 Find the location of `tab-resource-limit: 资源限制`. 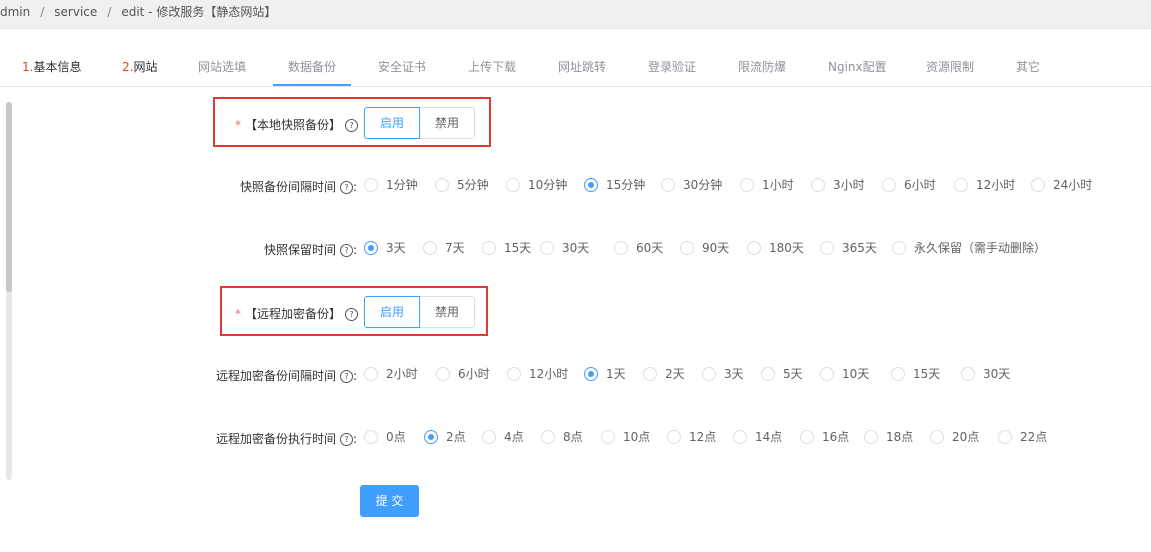

tab-resource-limit: 资源限制 is located at coordinates (950, 68).